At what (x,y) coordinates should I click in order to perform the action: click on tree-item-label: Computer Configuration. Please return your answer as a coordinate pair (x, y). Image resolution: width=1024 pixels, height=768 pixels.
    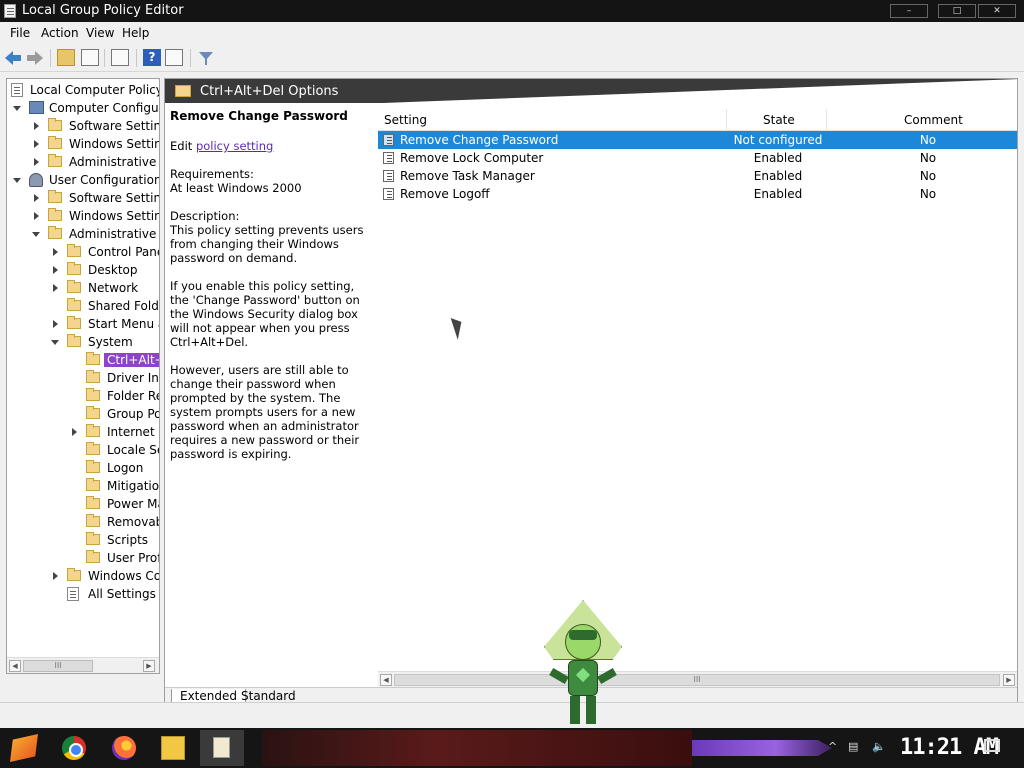
    Looking at the image, I should click on (104, 108).